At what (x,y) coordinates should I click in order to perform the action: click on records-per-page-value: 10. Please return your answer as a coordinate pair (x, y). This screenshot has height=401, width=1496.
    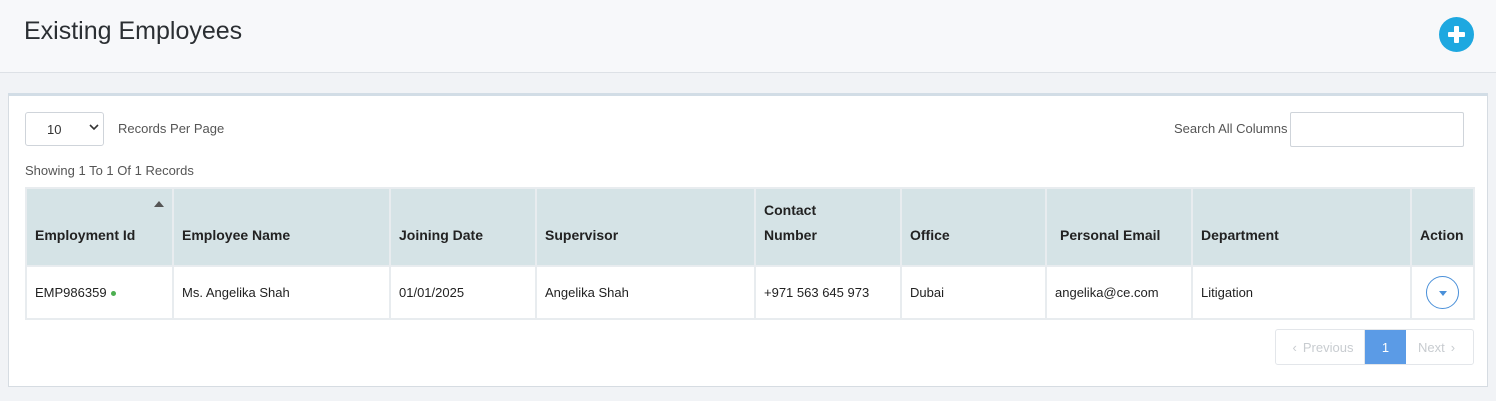
    Looking at the image, I should click on (54, 129).